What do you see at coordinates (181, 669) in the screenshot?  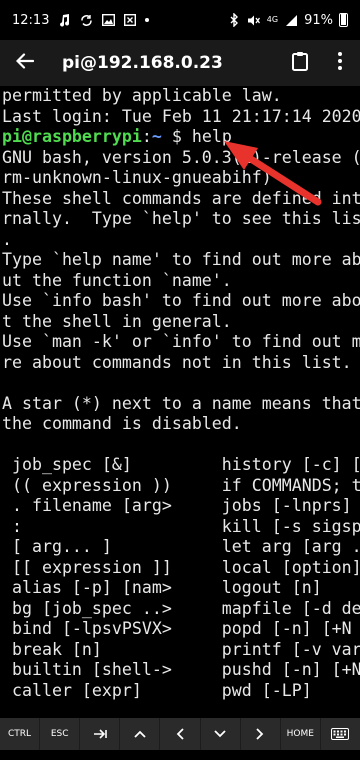 I see `terminal-line: builtin [shell-> pushd [-n] [+N>` at bounding box center [181, 669].